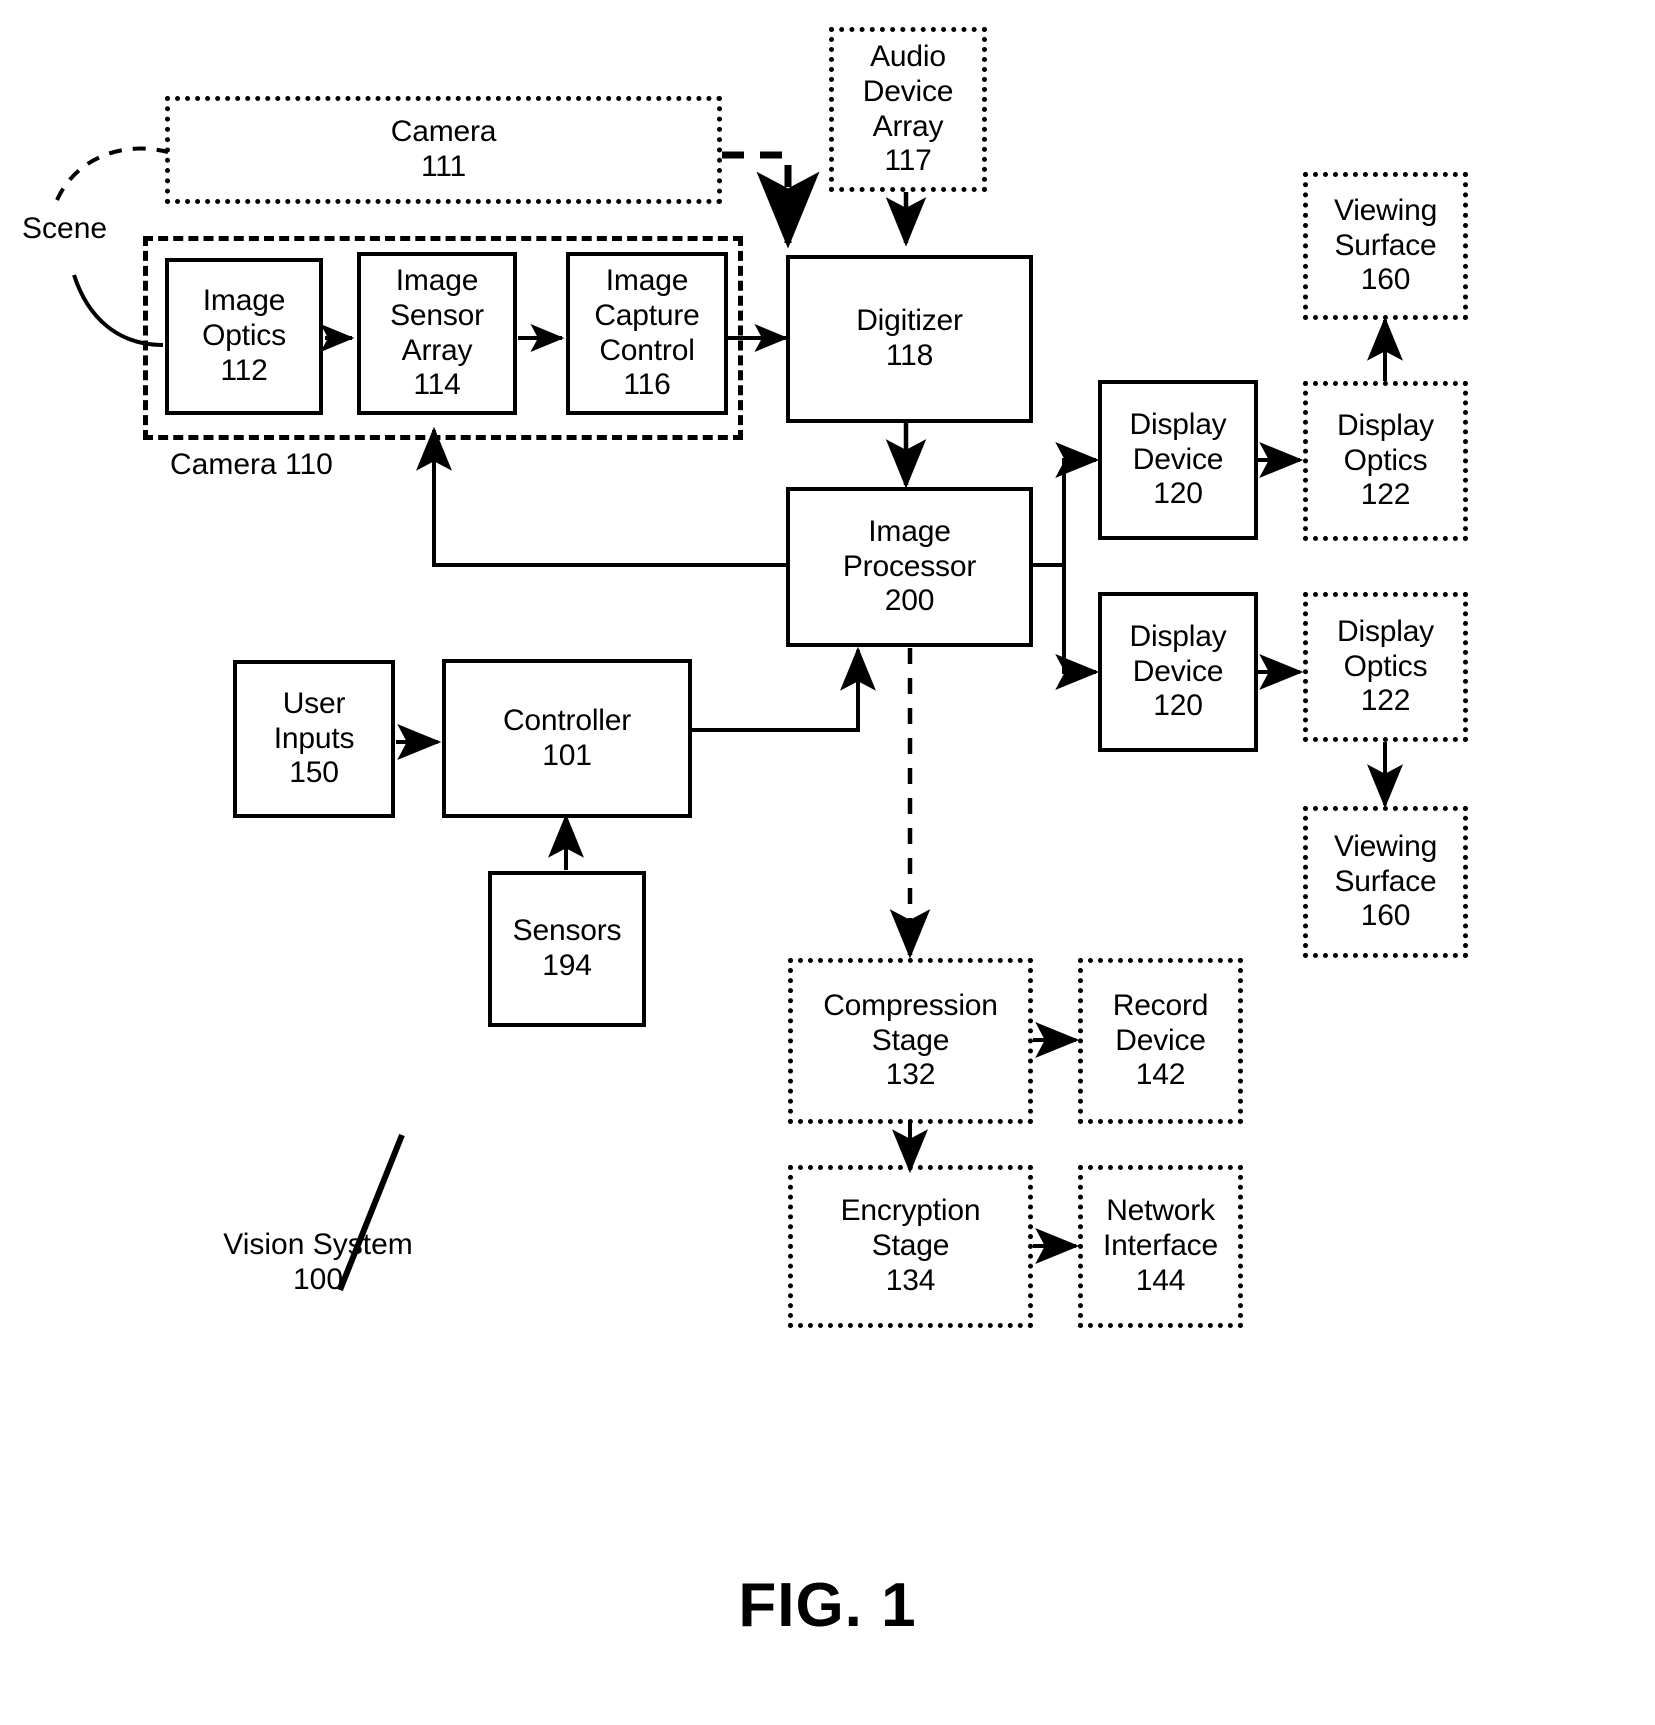  I want to click on block-record-line-2: 142, so click(1160, 1075).